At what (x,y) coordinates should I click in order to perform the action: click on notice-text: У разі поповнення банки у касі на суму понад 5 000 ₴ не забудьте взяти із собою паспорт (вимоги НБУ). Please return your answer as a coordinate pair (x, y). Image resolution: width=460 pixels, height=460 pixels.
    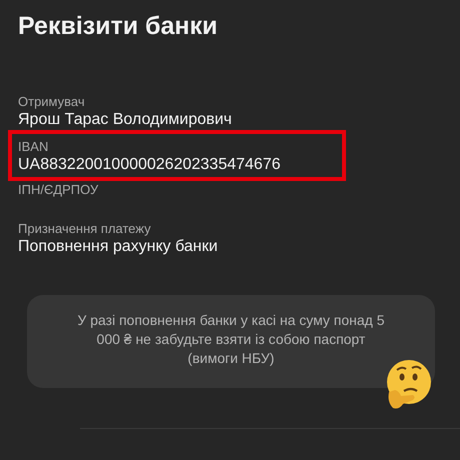
    Looking at the image, I should click on (231, 339).